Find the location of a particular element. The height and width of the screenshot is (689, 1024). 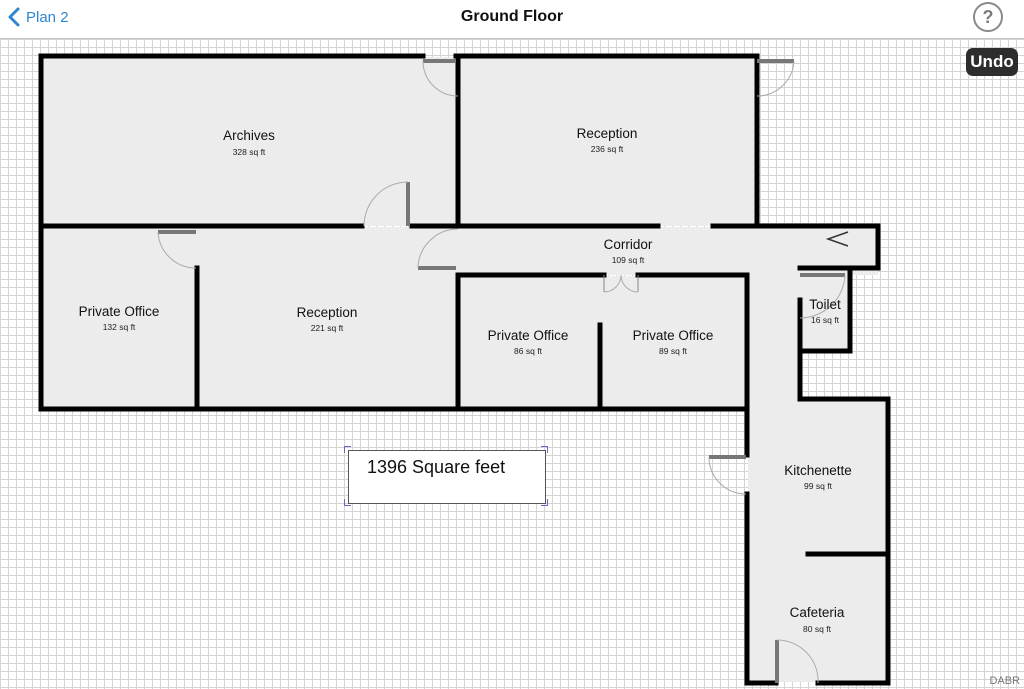

total-area-label: 1396 Square feet is located at coordinates (436, 467).